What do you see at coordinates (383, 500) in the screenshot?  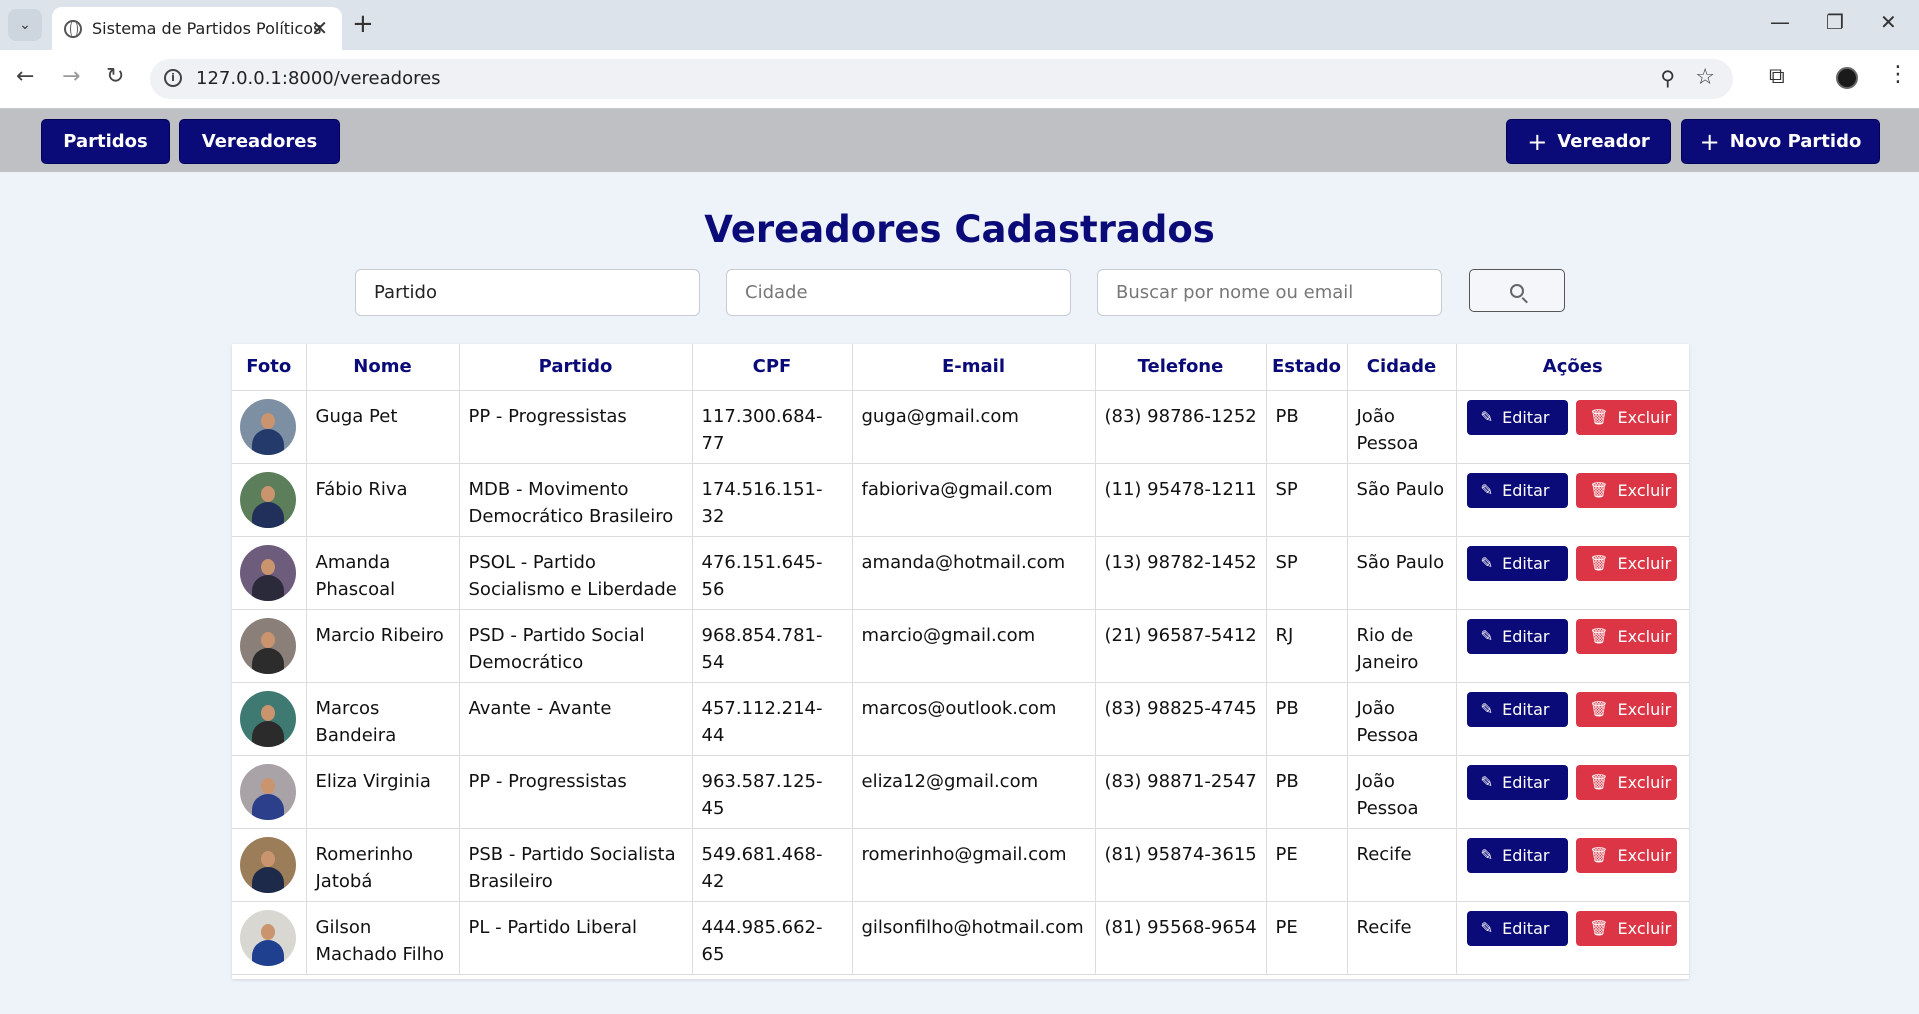 I see `nome-cell: Fábio Riva` at bounding box center [383, 500].